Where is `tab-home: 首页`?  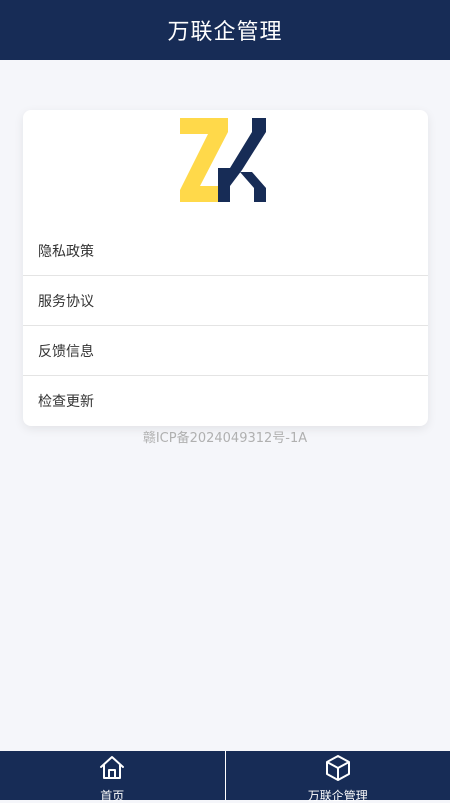 tab-home: 首页 is located at coordinates (112, 775).